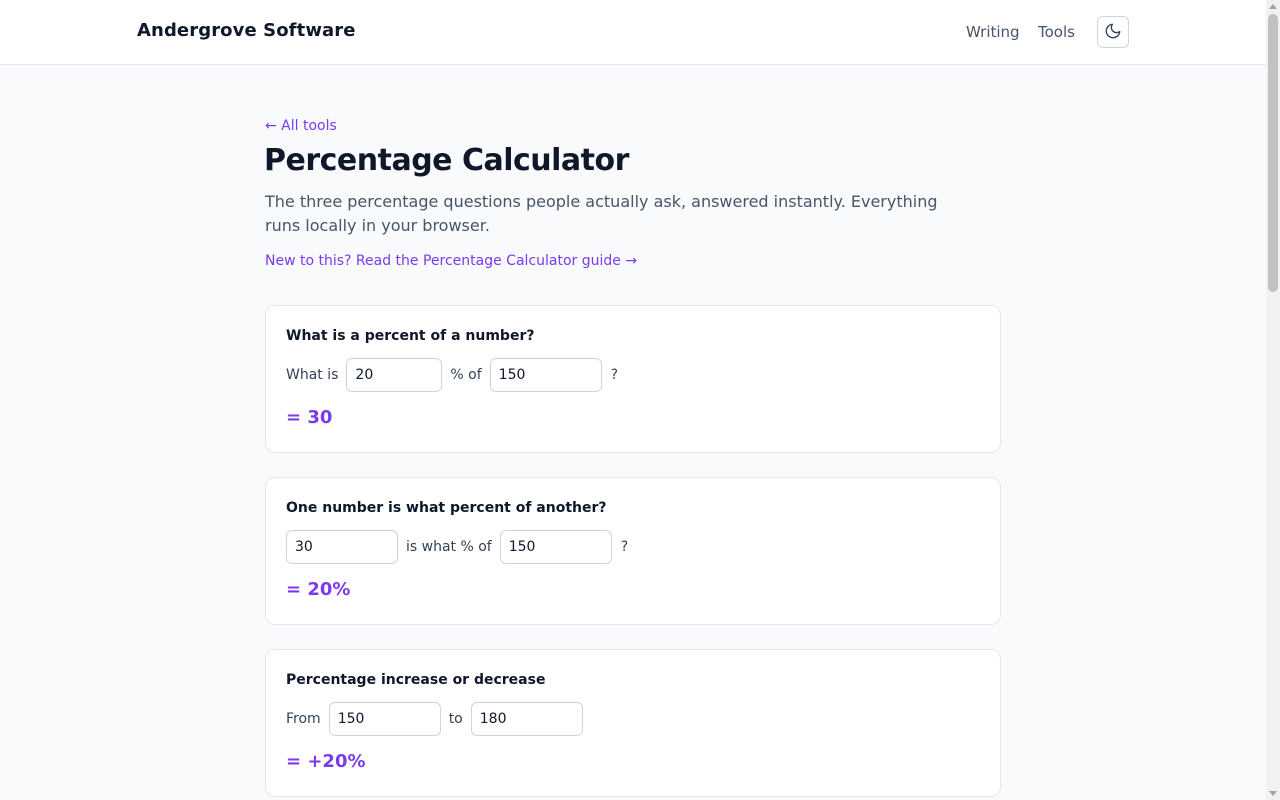 This screenshot has width=1280, height=800. Describe the element at coordinates (326, 761) in the screenshot. I see `result-value: = +20%` at that location.